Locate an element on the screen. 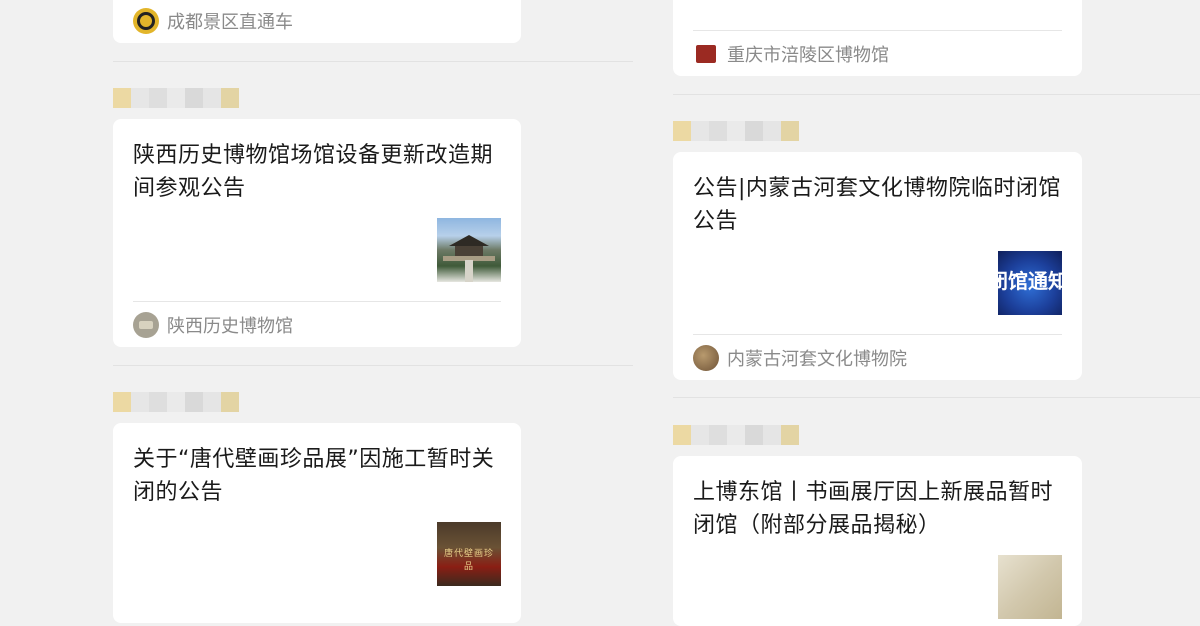 This screenshot has height=626, width=1200. source-avatar-shaanxi-icon is located at coordinates (146, 324).